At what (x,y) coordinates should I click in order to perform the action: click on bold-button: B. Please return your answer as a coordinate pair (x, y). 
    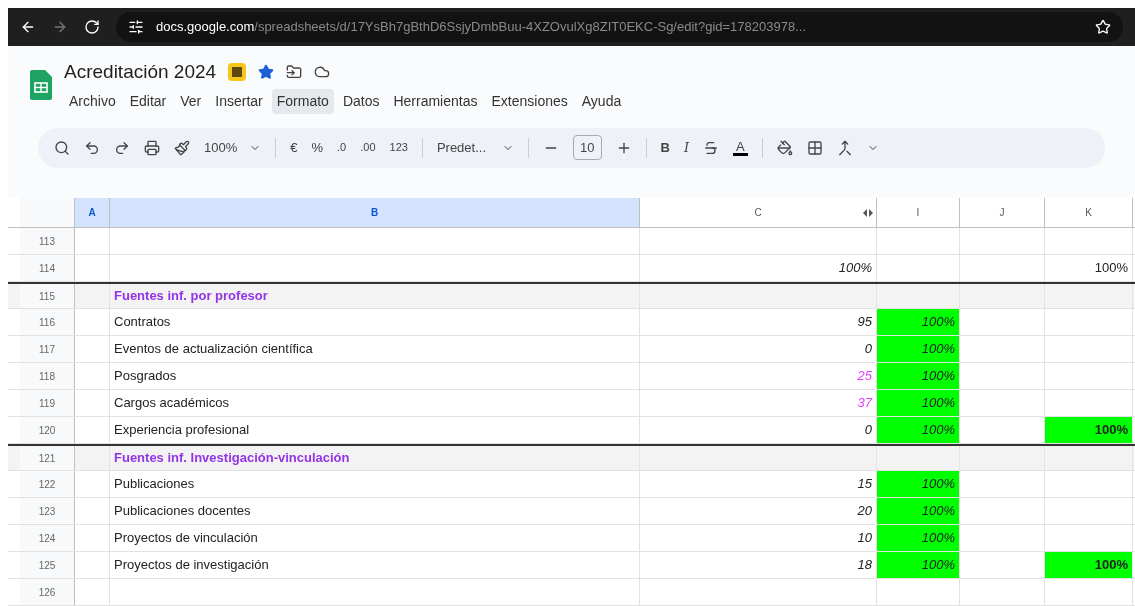
    Looking at the image, I should click on (665, 147).